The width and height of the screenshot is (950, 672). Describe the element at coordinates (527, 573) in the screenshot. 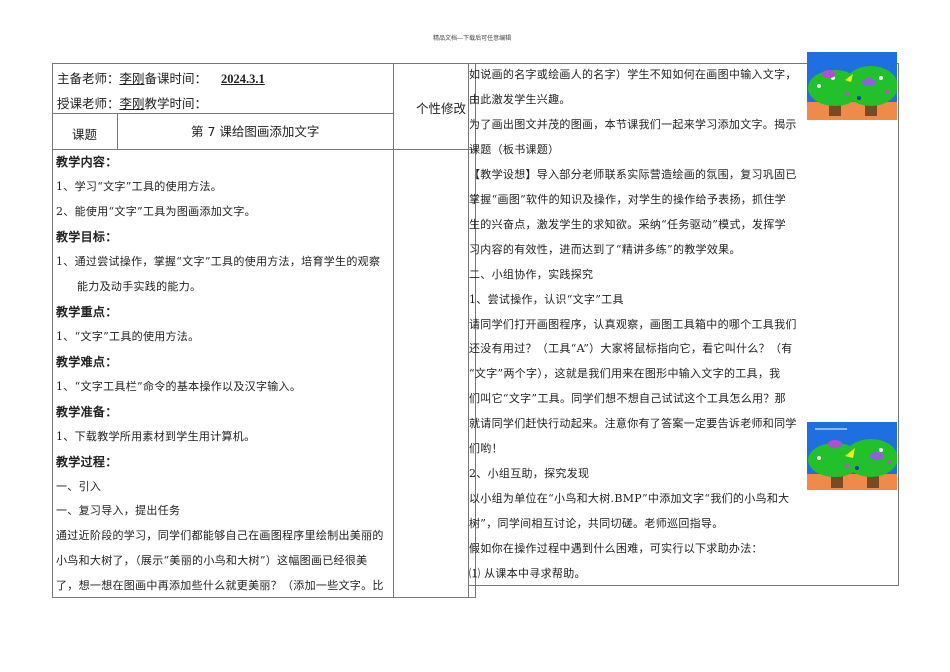

I see `text-line: ⑴ 从课本中寻求帮助。` at that location.